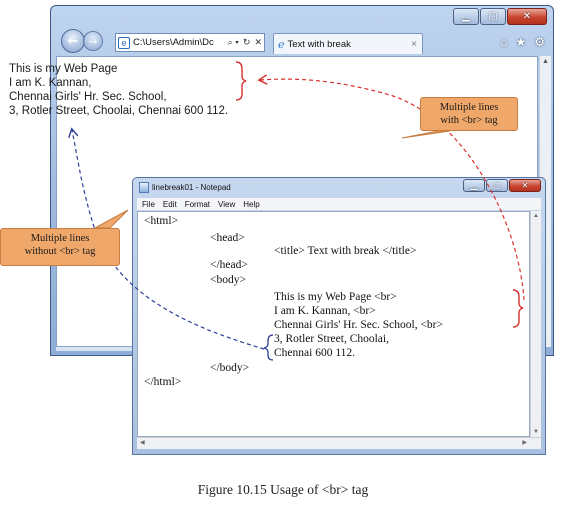  I want to click on scroll-right-arrow-icon: ▶, so click(524, 442).